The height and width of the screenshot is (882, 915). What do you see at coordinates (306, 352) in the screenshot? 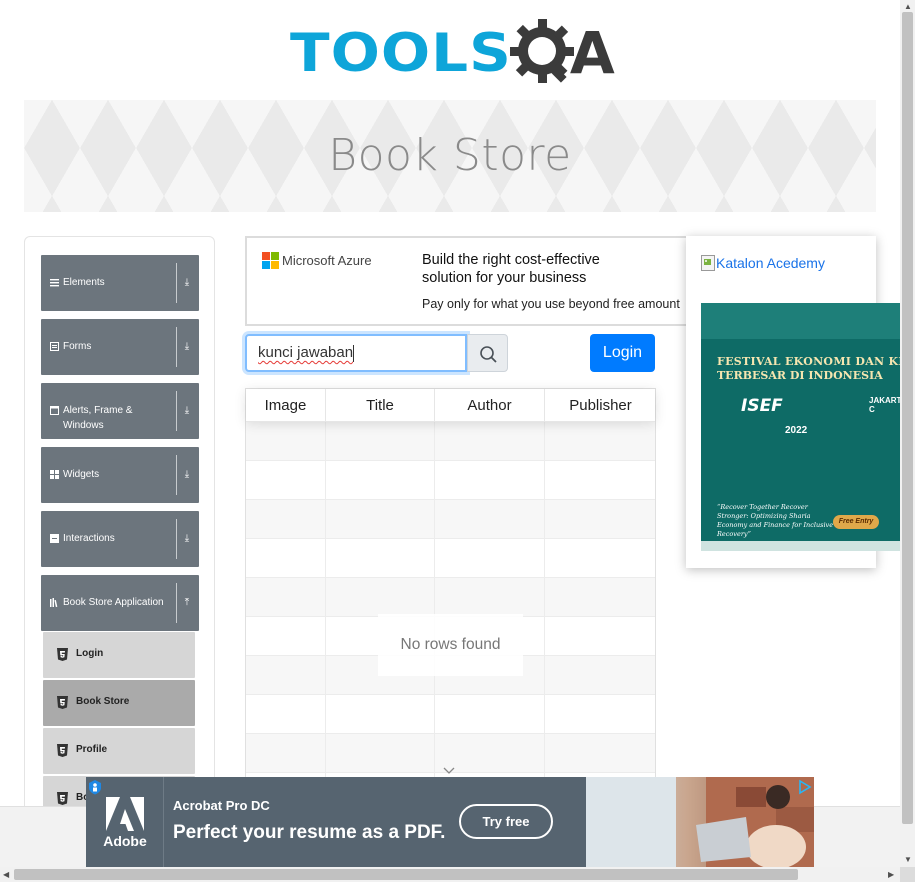
I see `search-input-value: kunci jawaban` at bounding box center [306, 352].